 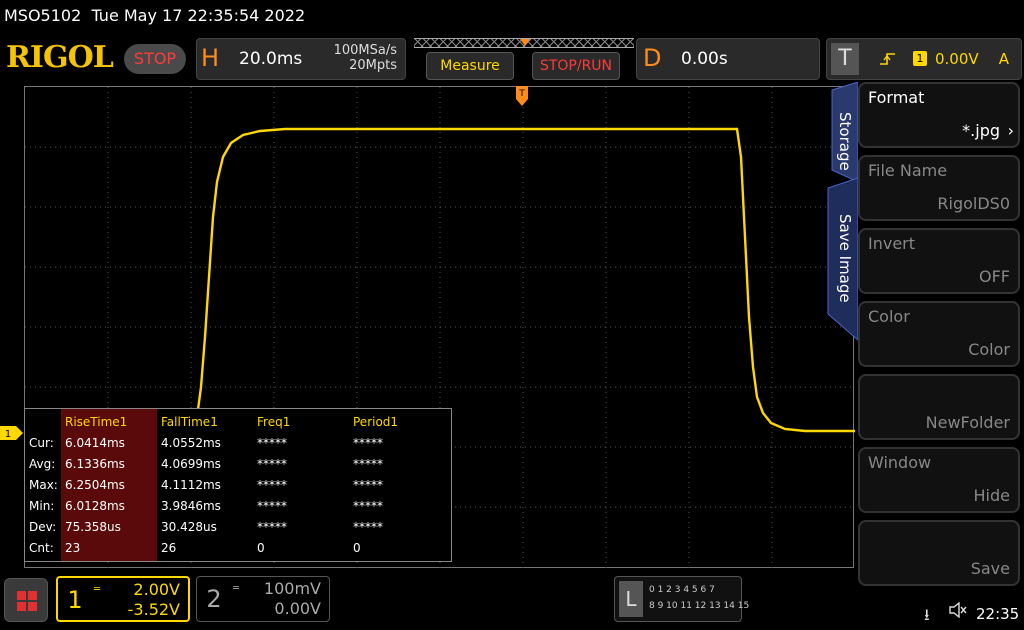 What do you see at coordinates (399, 485) in the screenshot?
I see `period-column: Period1 ***** ***** ***** ***** ***** 0` at bounding box center [399, 485].